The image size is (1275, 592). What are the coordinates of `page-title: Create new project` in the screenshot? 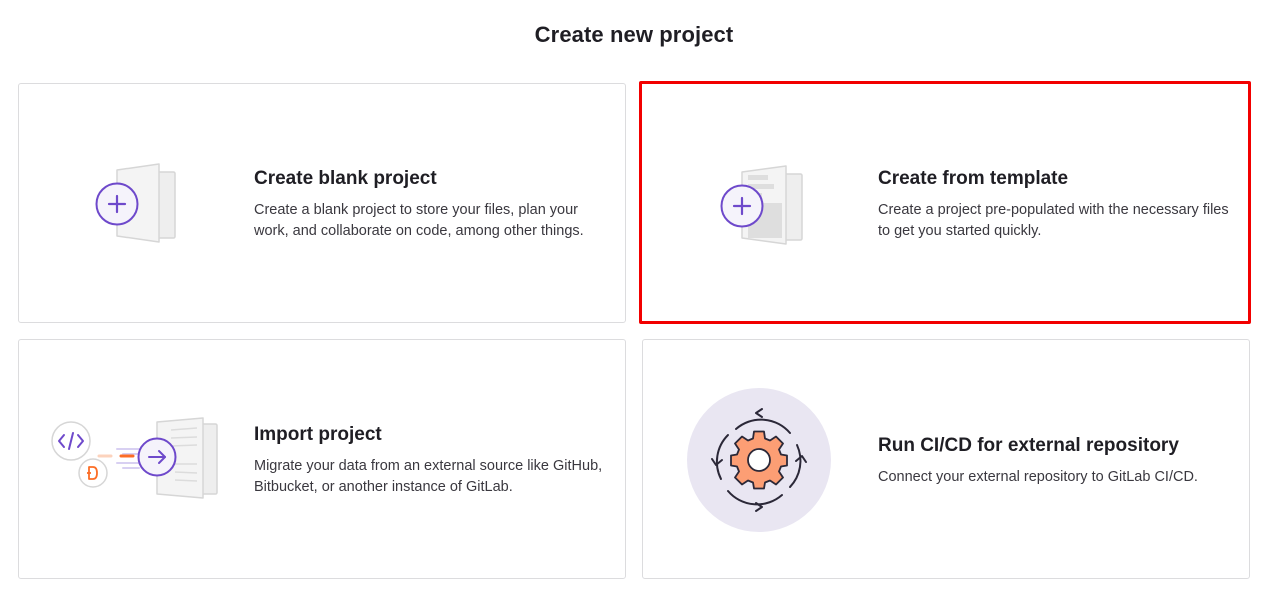 It's located at (634, 34).